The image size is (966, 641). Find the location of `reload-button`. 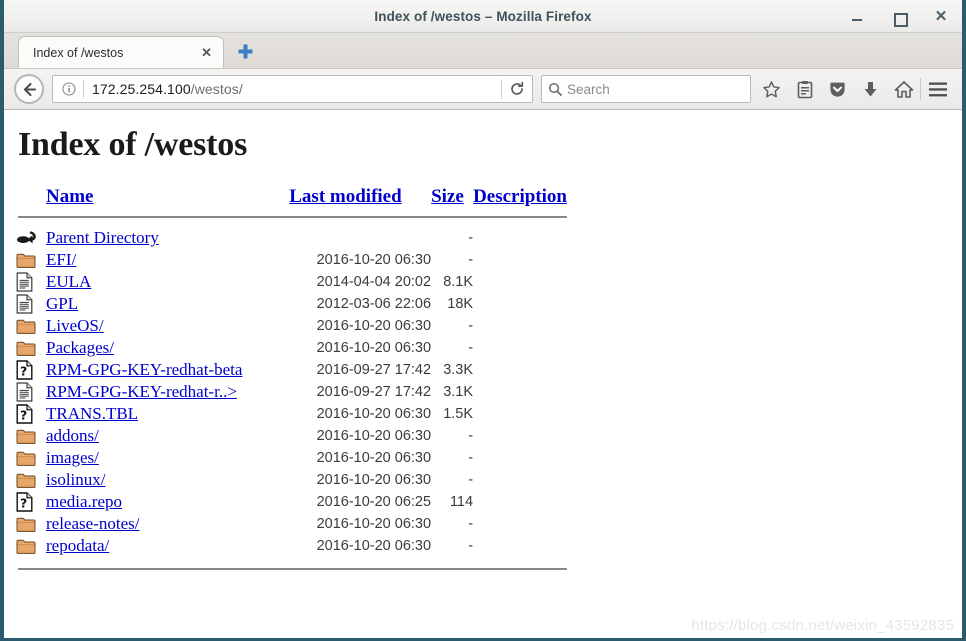

reload-button is located at coordinates (517, 89).